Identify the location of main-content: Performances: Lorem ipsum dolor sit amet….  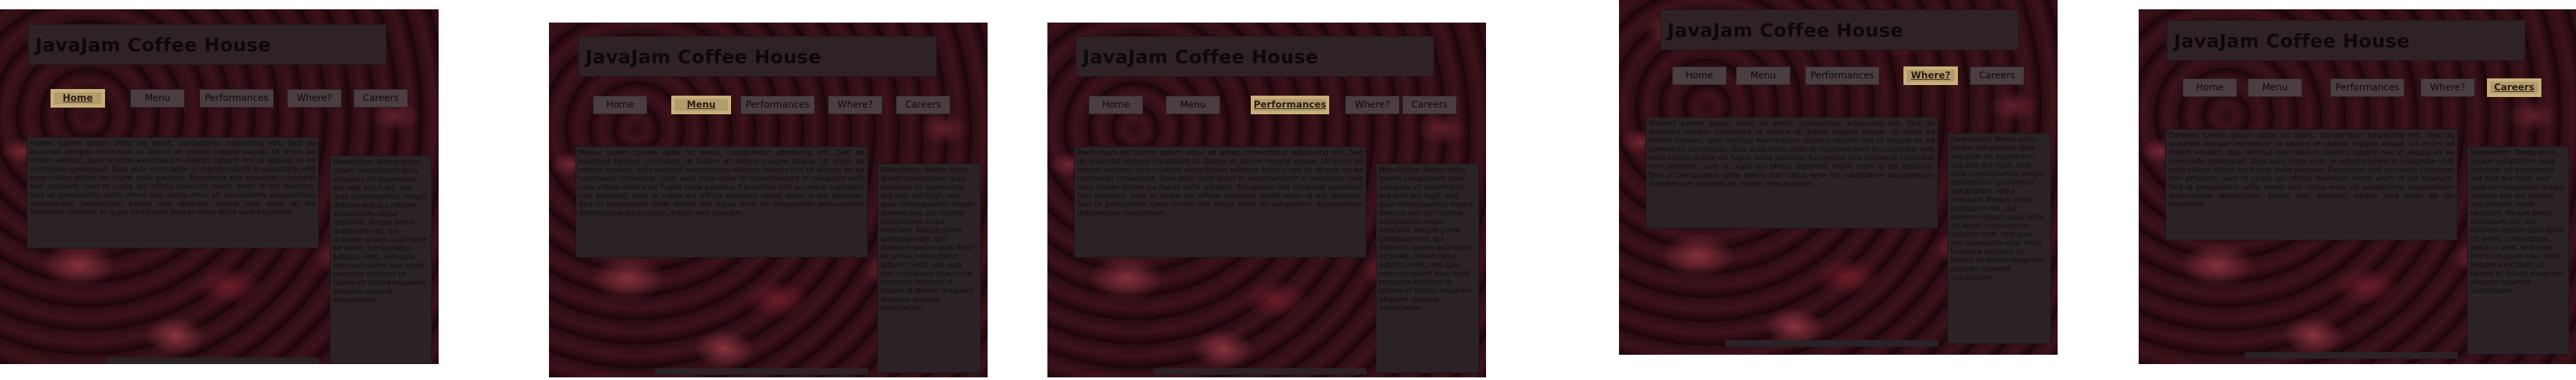
(1220, 202).